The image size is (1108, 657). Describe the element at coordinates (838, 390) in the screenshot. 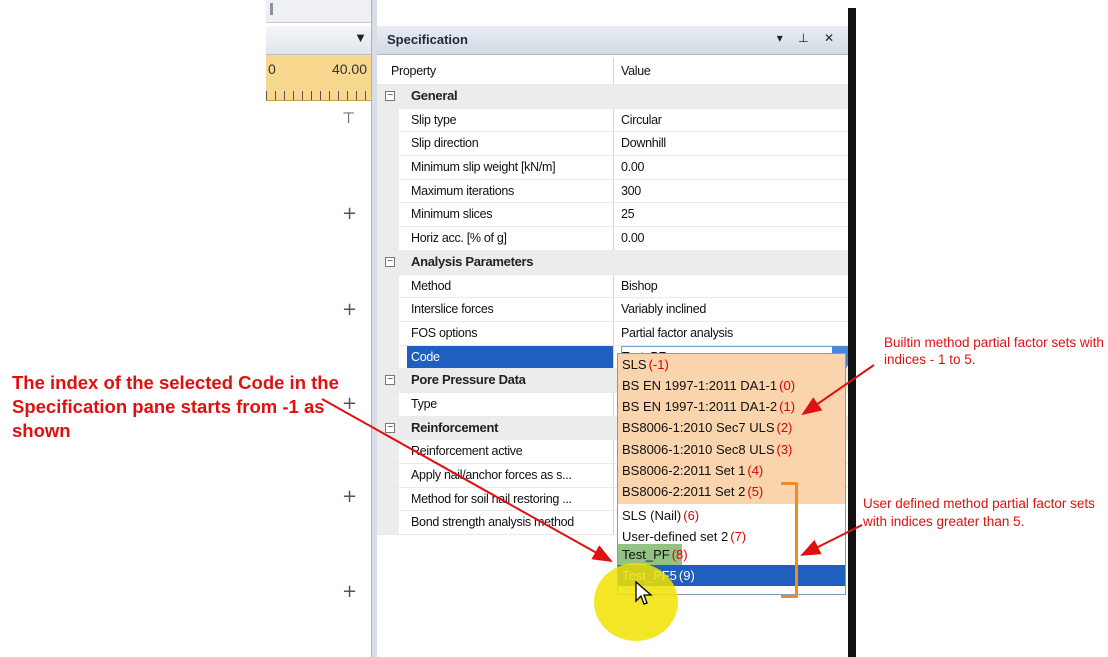

I see `arrow-builtin` at that location.